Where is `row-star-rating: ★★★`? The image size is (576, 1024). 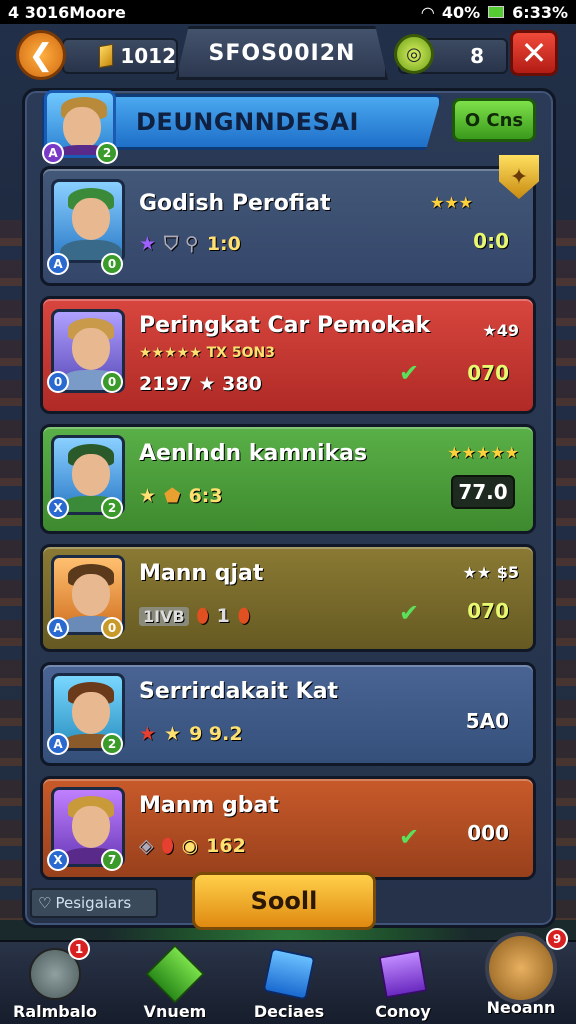
row-star-rating: ★★★ is located at coordinates (451, 202).